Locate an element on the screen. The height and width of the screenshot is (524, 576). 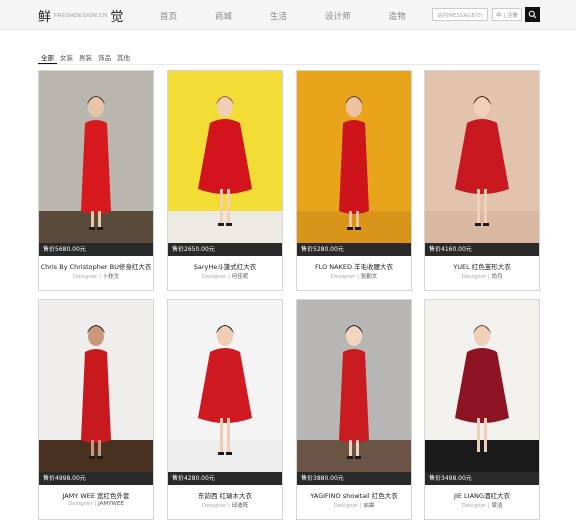
logo-domain: FRESHDESIGN.CN is located at coordinates (81, 15).